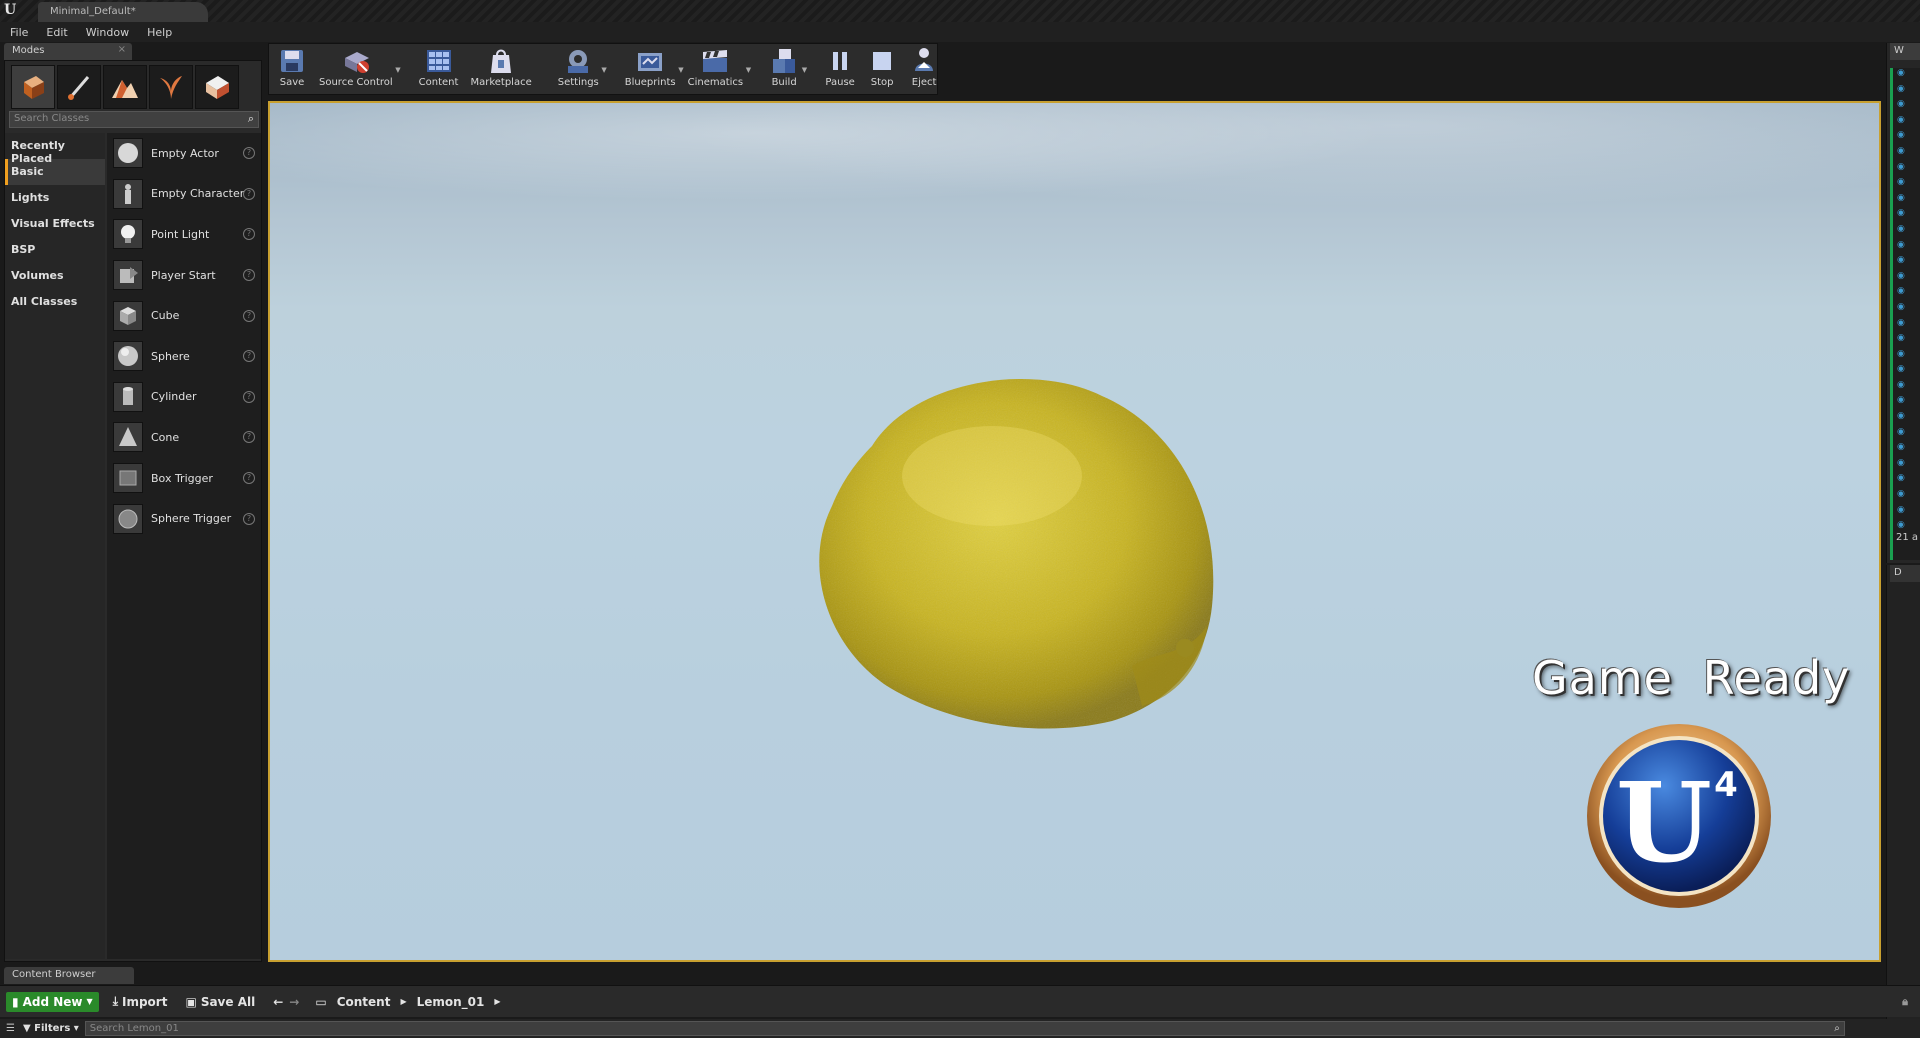  Describe the element at coordinates (439, 69) in the screenshot. I see `content-button: Content` at that location.